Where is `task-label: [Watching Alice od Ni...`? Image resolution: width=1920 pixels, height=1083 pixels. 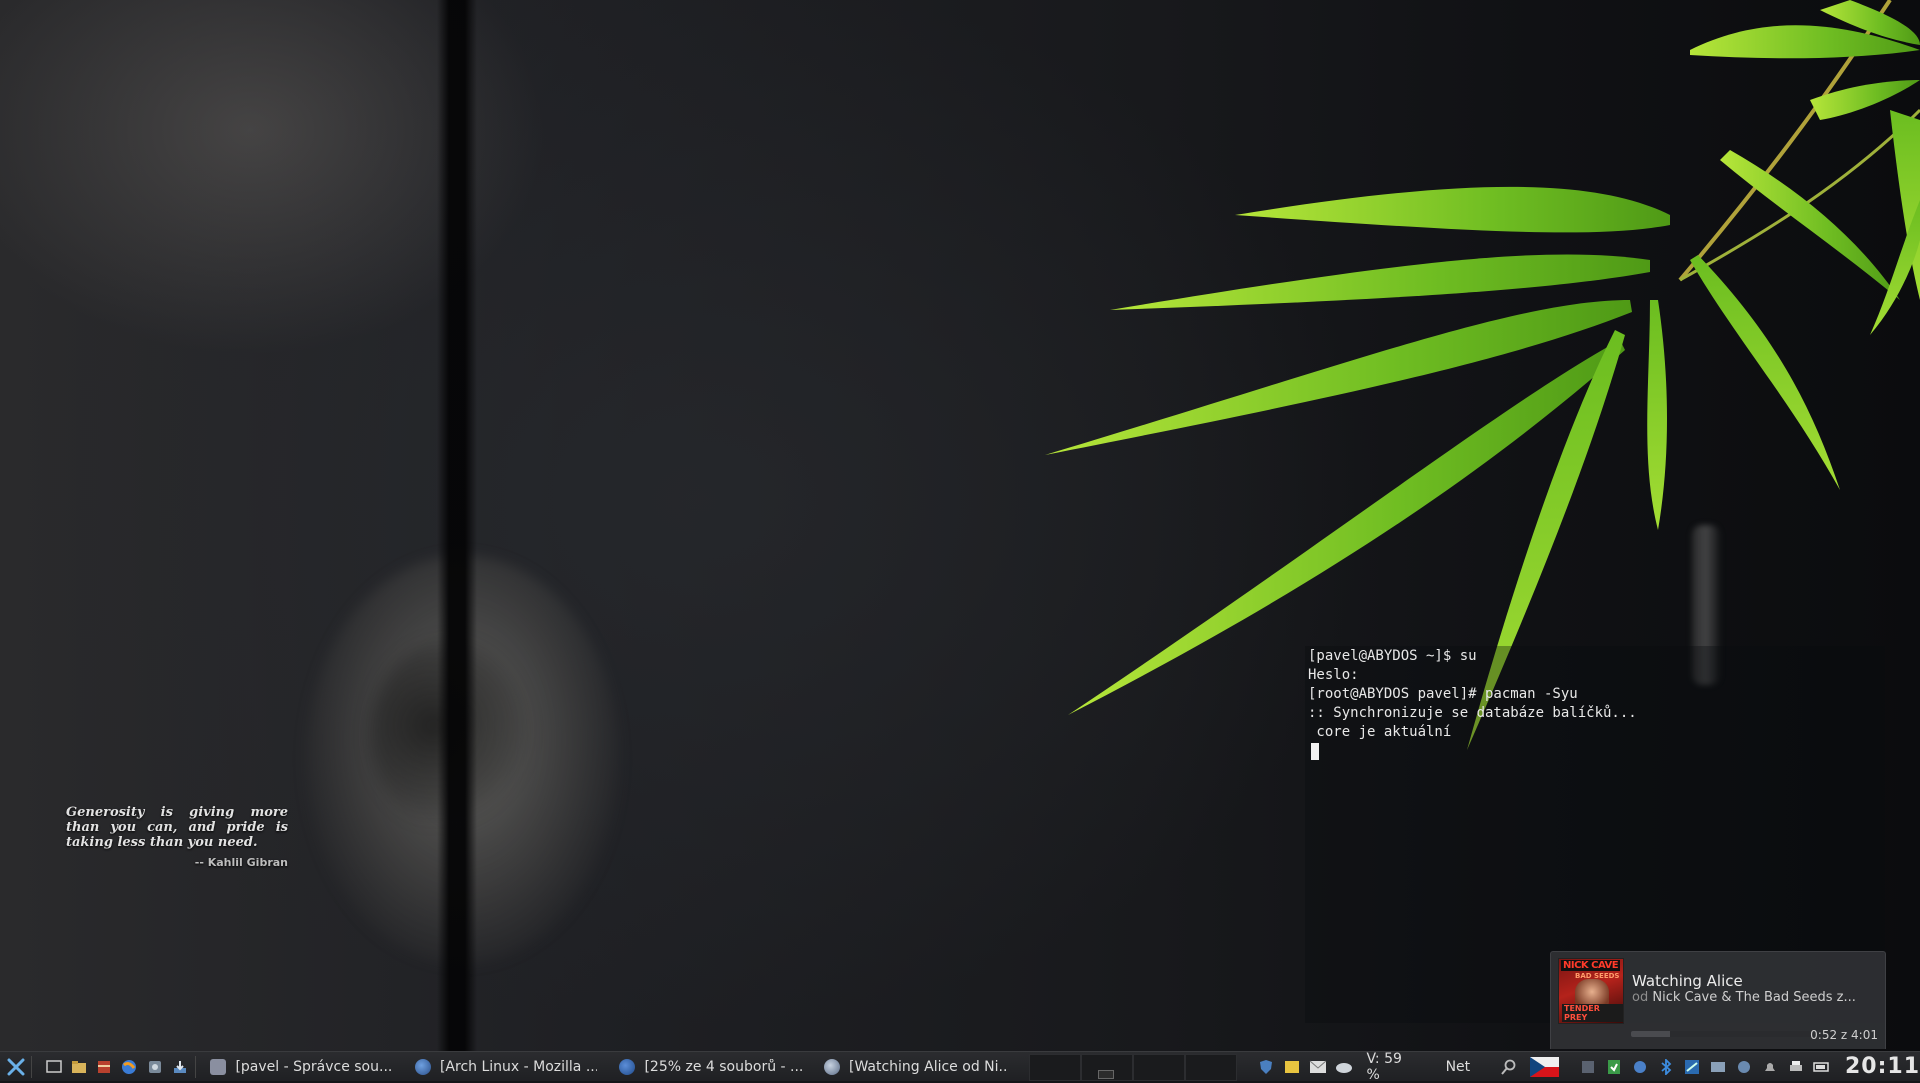
task-label: [Watching Alice od Ni... is located at coordinates (927, 1066).